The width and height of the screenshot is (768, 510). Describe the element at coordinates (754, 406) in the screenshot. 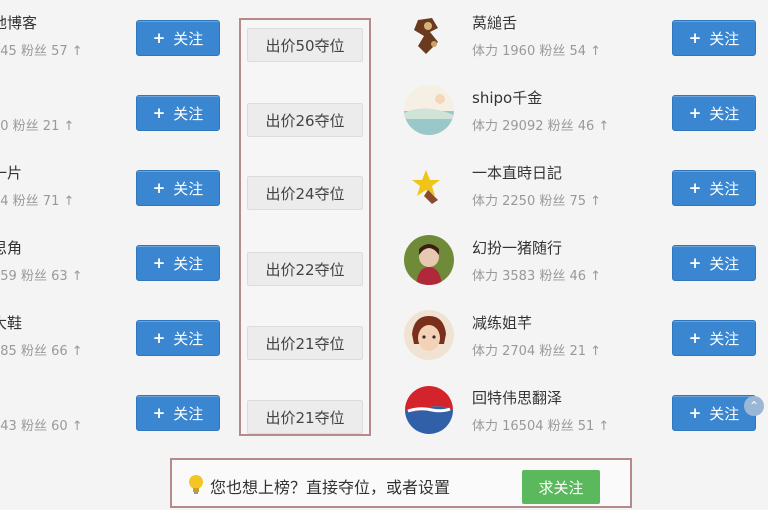

I see `scroll-top-icon: ⌃` at that location.